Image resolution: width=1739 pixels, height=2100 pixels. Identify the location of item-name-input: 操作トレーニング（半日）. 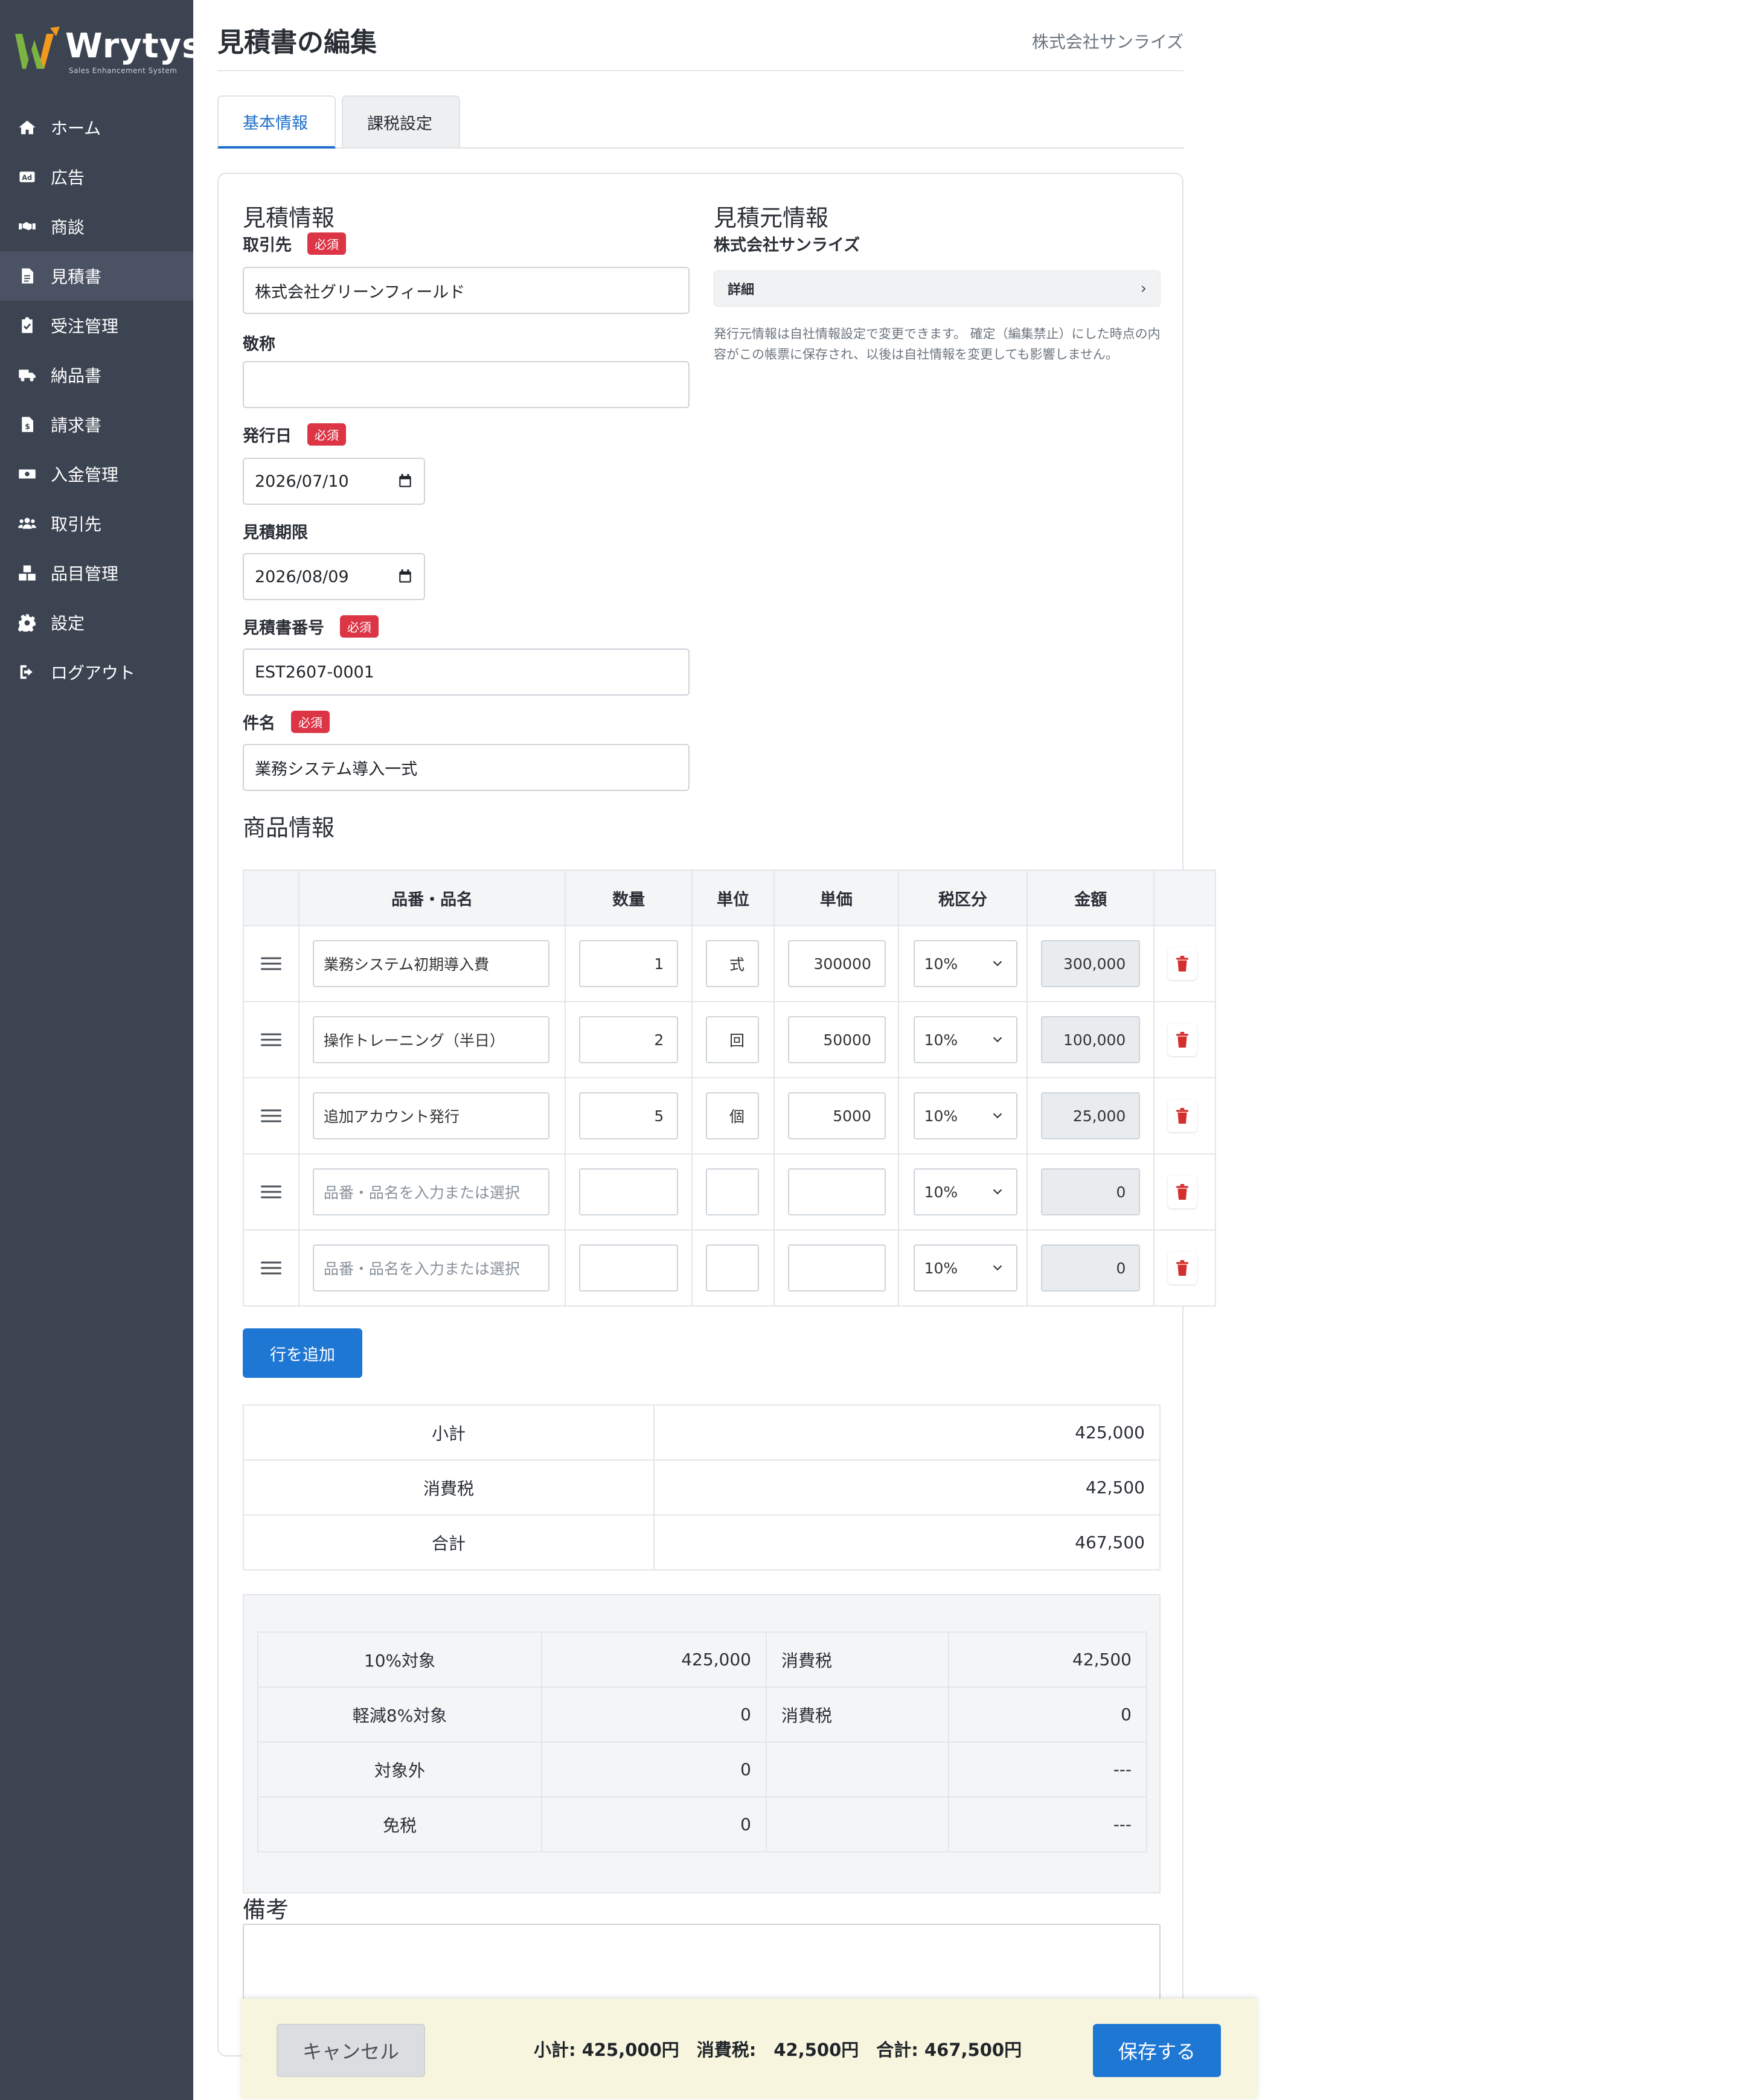
(430, 1039).